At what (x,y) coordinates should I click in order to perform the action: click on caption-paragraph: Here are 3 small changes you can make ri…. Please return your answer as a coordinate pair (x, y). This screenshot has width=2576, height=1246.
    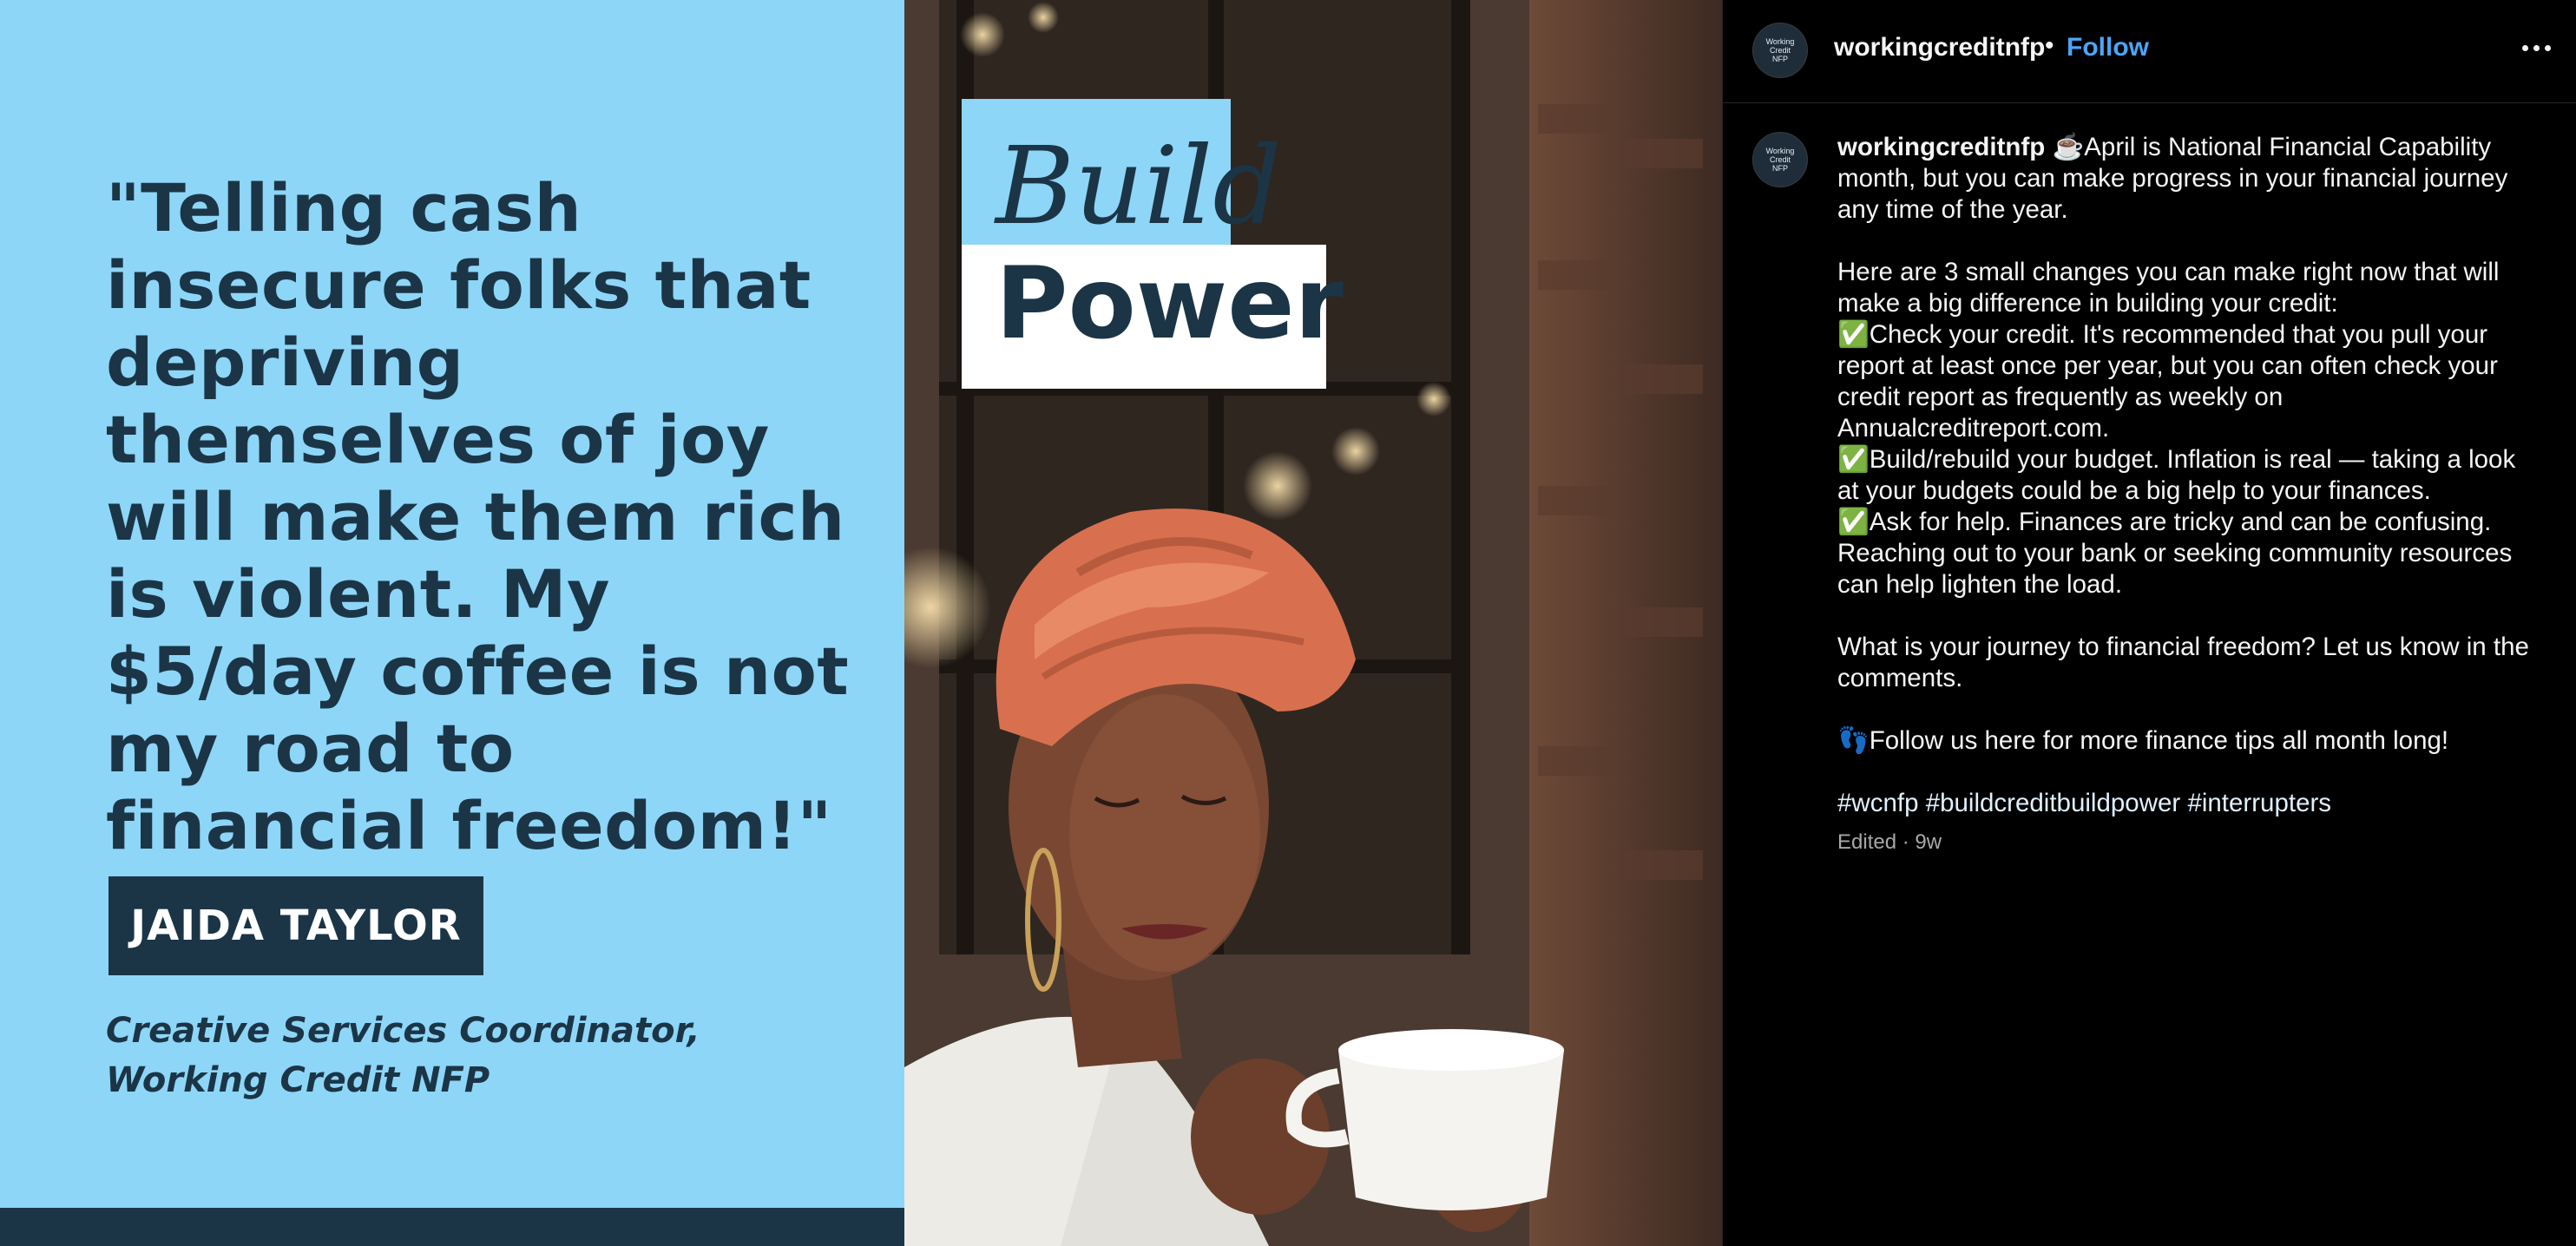
    Looking at the image, I should click on (2168, 288).